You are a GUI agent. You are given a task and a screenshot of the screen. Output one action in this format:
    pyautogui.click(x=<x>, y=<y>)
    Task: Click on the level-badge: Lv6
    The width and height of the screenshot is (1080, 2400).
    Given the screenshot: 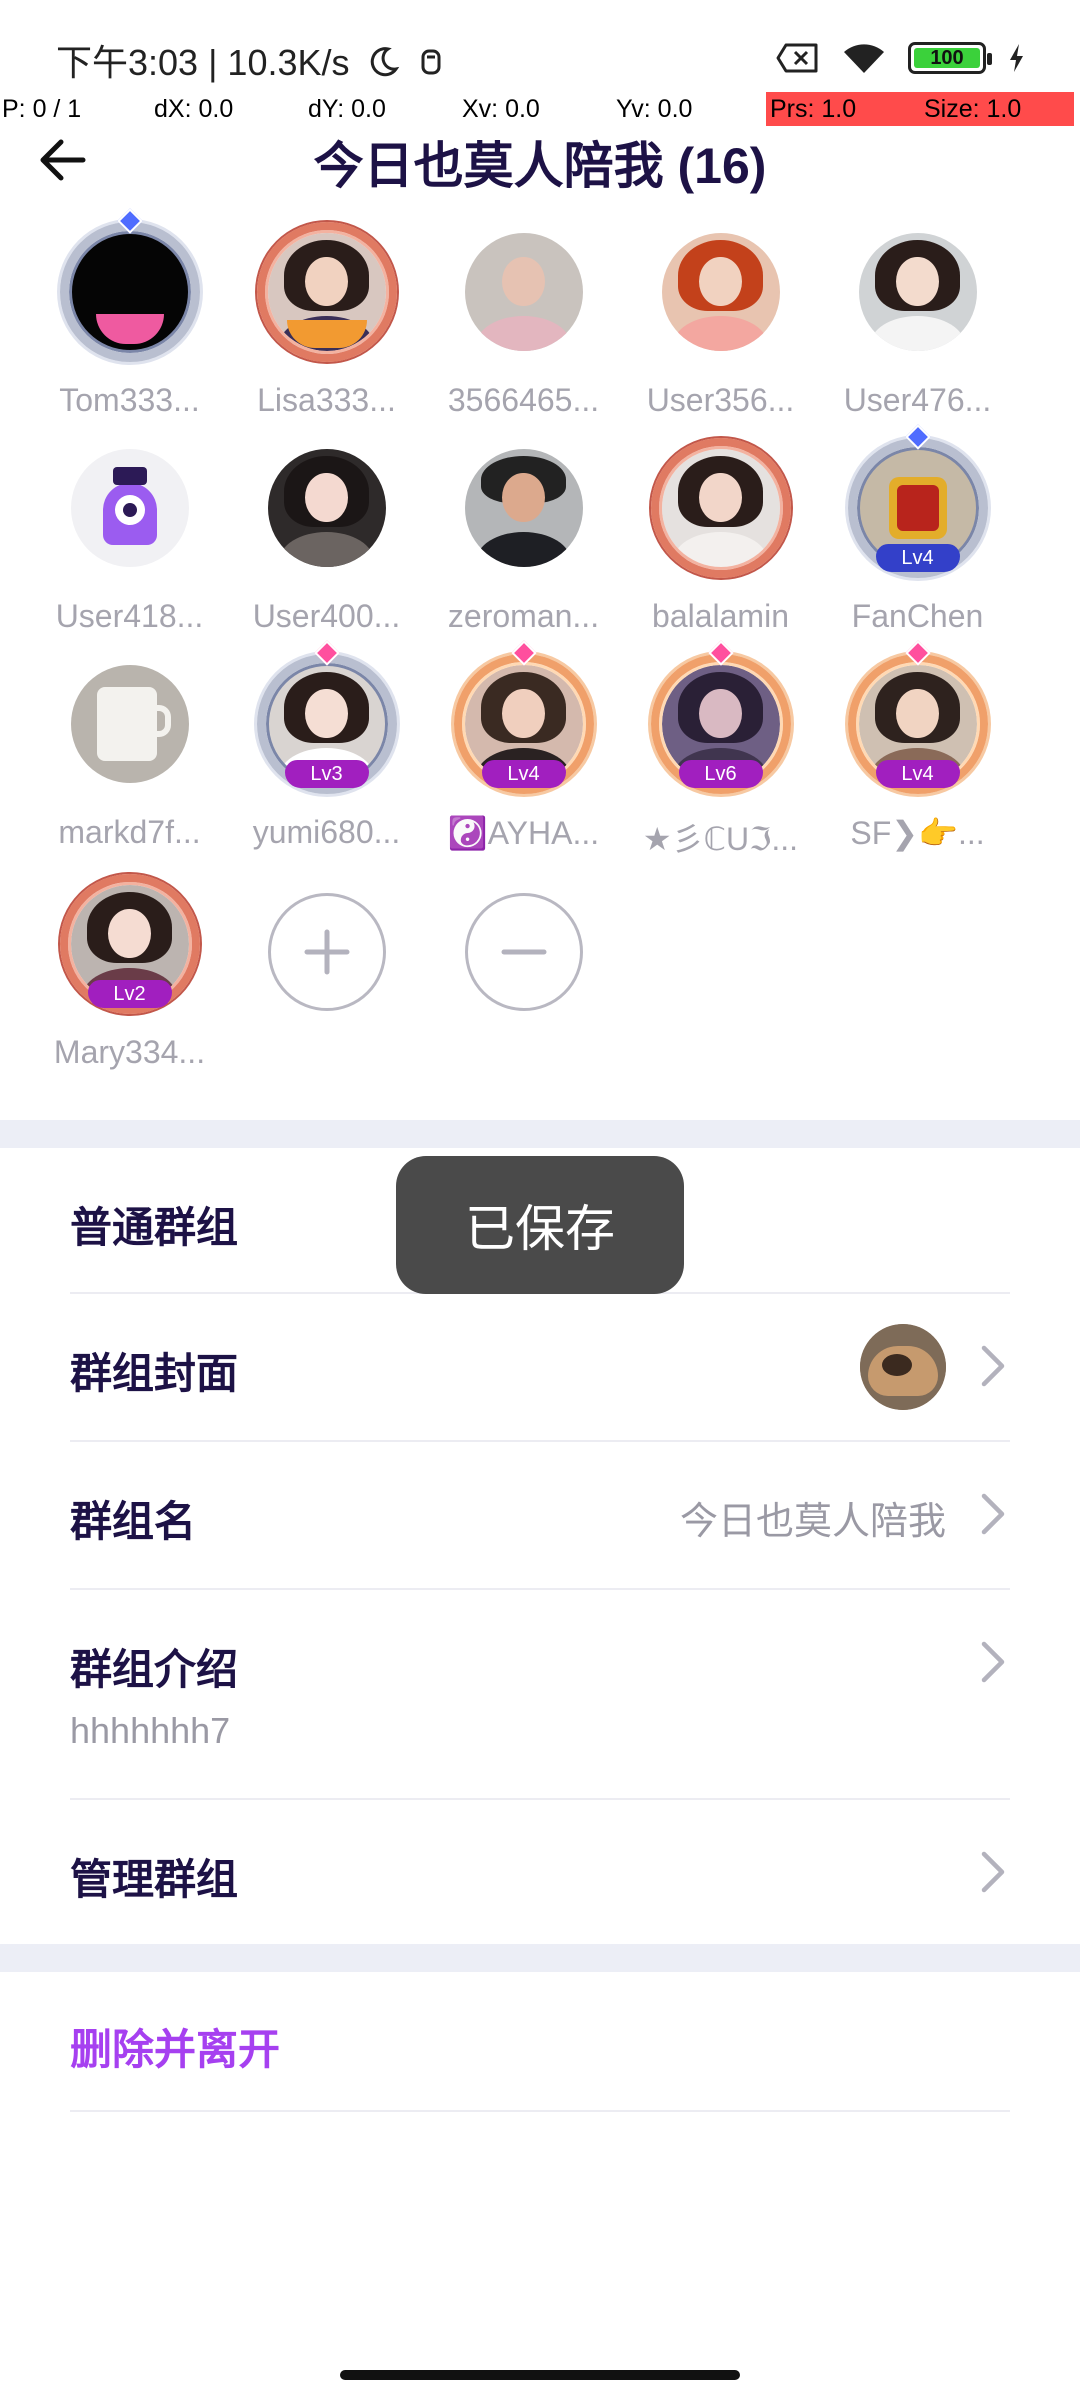 What is the action you would take?
    pyautogui.click(x=720, y=774)
    